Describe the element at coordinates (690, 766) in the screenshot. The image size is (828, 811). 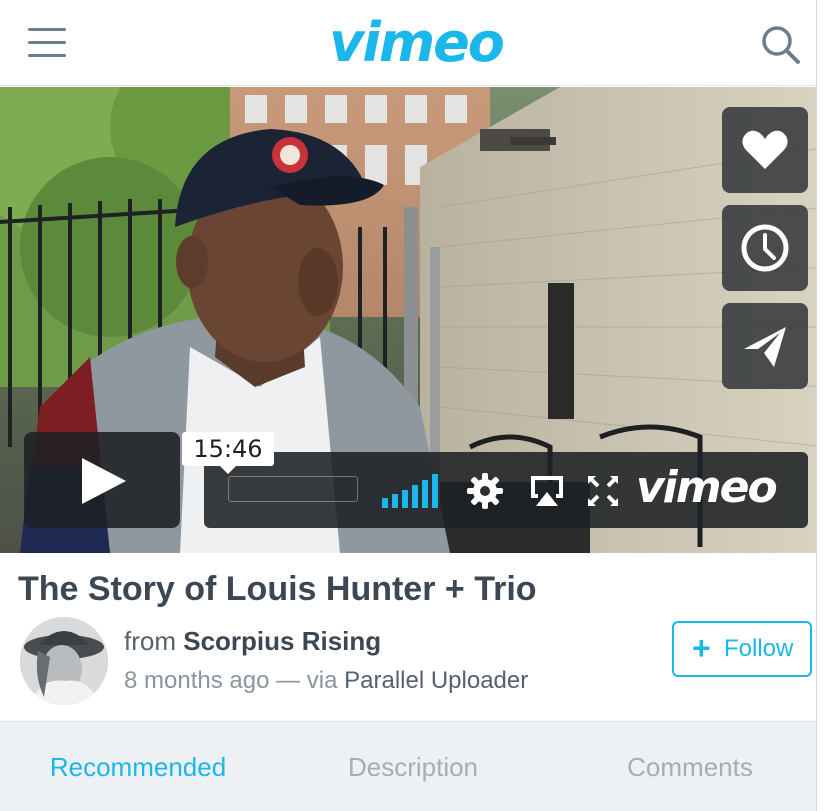
I see `tab-comments: Comments` at that location.